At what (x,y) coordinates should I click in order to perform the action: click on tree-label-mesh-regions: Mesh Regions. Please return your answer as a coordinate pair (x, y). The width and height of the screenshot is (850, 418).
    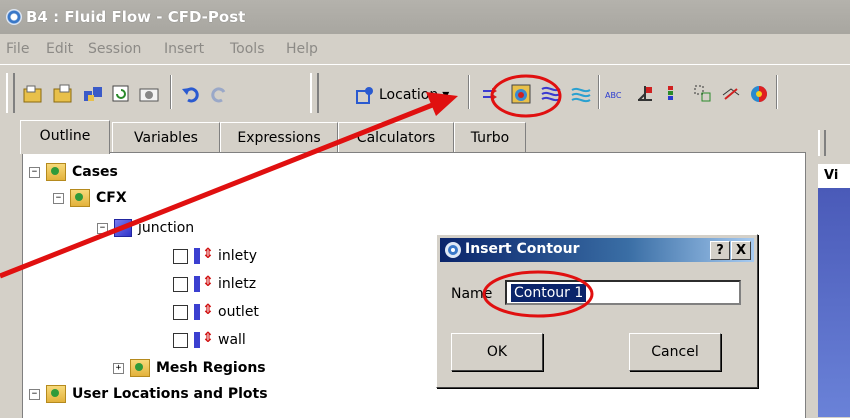
    Looking at the image, I should click on (211, 368).